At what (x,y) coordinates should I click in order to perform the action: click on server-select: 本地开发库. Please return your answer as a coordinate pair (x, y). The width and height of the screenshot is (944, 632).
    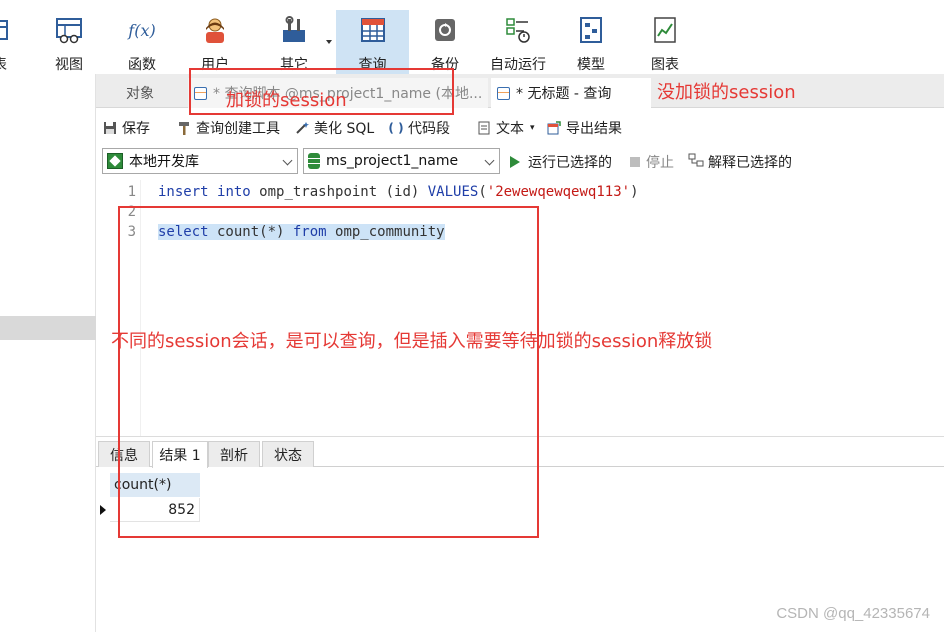
    Looking at the image, I should click on (200, 161).